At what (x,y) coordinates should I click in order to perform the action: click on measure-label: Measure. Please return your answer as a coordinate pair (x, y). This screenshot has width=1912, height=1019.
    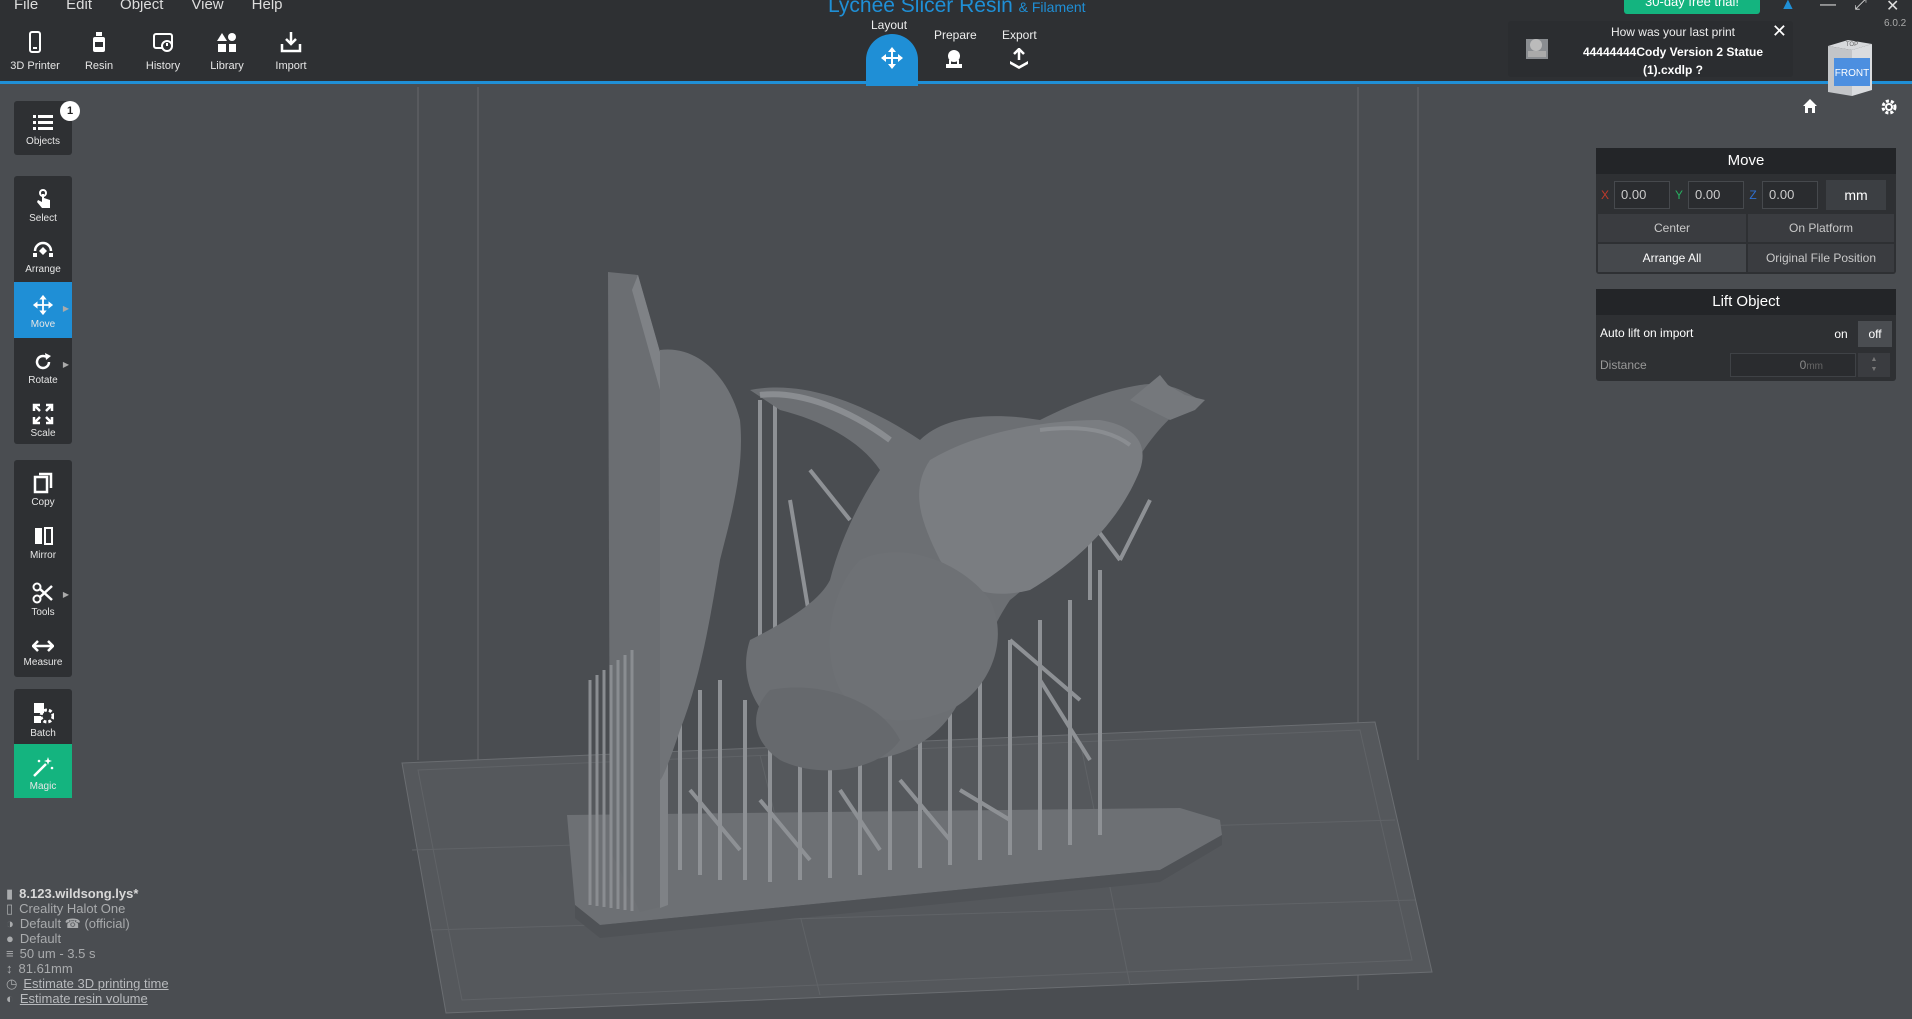
    Looking at the image, I should click on (43, 662).